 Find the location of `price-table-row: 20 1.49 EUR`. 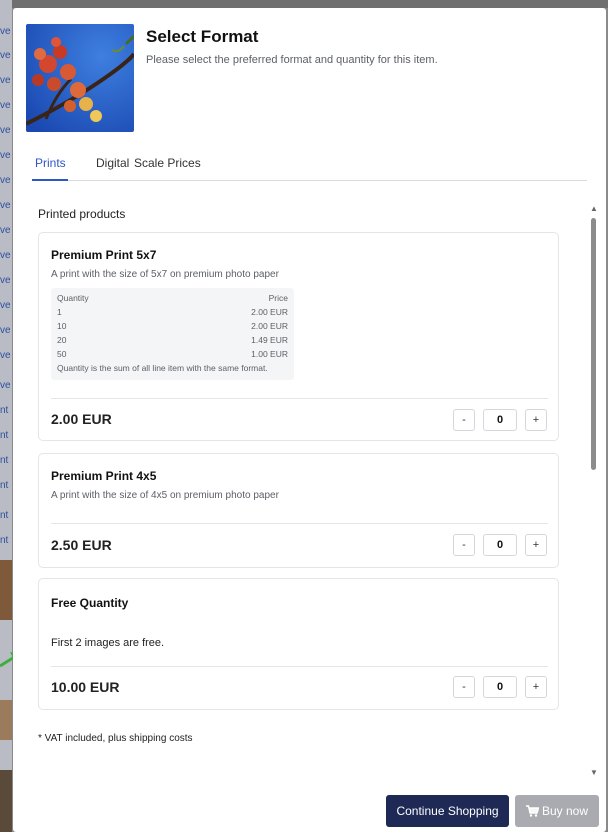

price-table-row: 20 1.49 EUR is located at coordinates (172, 340).